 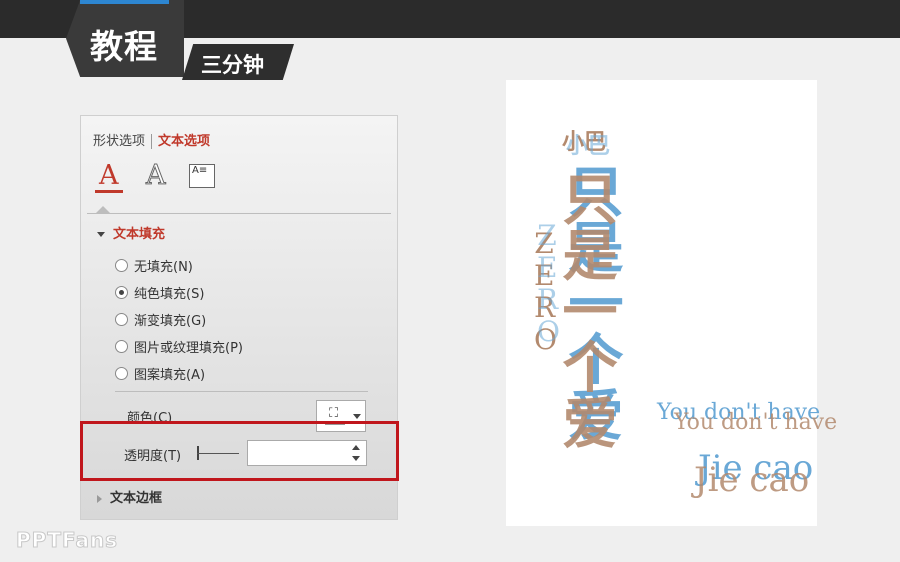 What do you see at coordinates (169, 294) in the screenshot?
I see `radio-label: 纯色填充(S)` at bounding box center [169, 294].